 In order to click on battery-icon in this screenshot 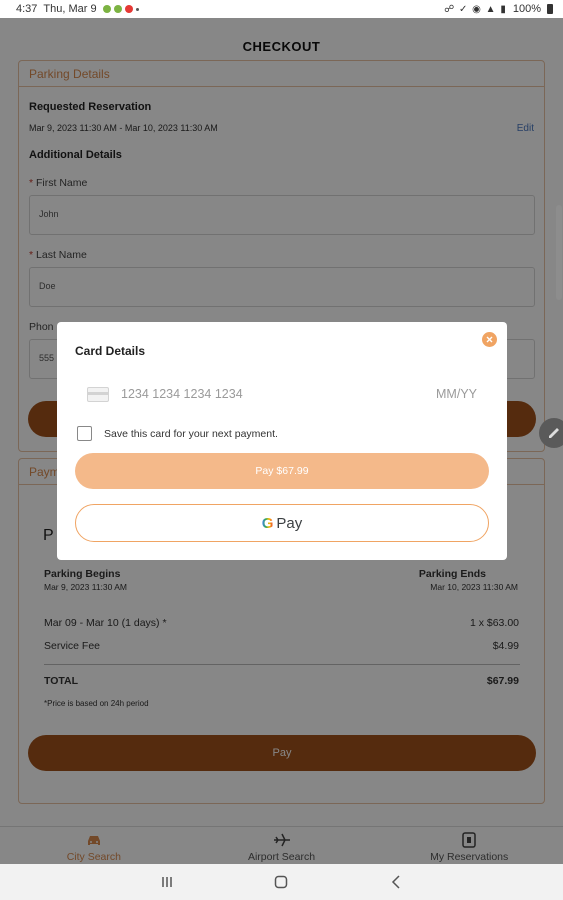, I will do `click(550, 9)`.